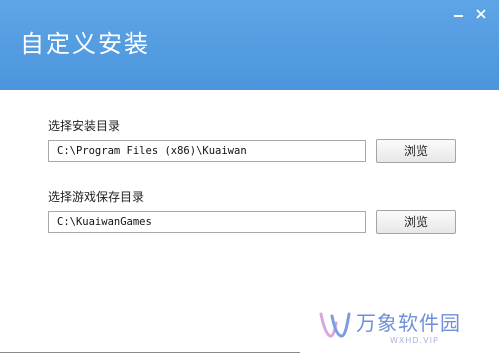 The height and width of the screenshot is (353, 499). I want to click on game-dir-input, so click(207, 222).